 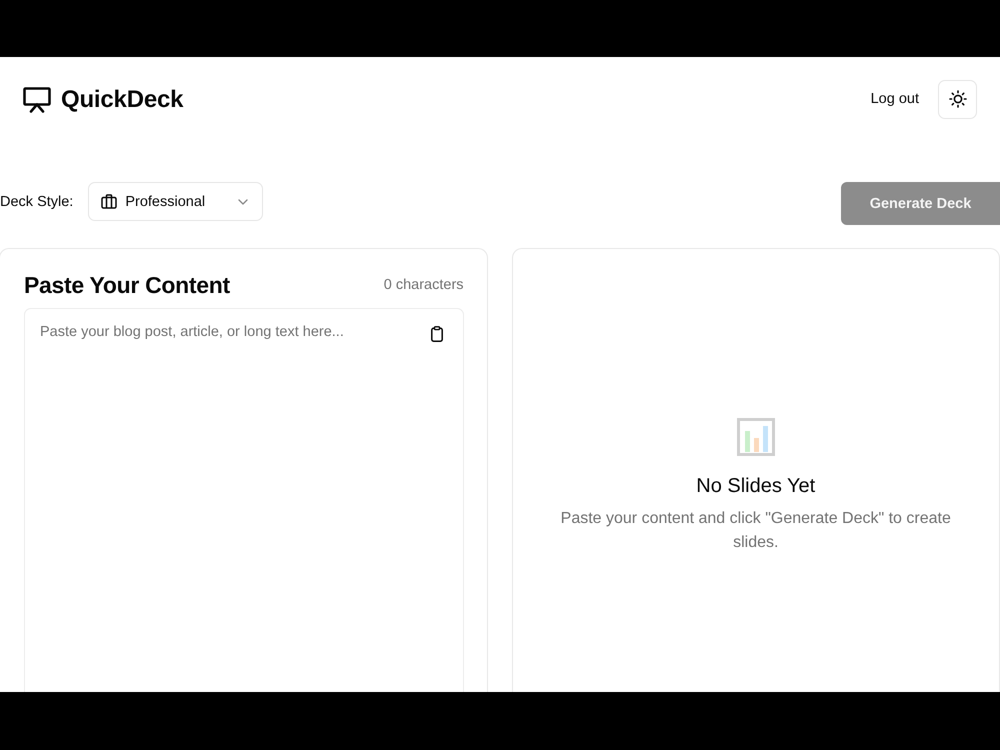 What do you see at coordinates (243, 201) in the screenshot?
I see `chevron-down-icon` at bounding box center [243, 201].